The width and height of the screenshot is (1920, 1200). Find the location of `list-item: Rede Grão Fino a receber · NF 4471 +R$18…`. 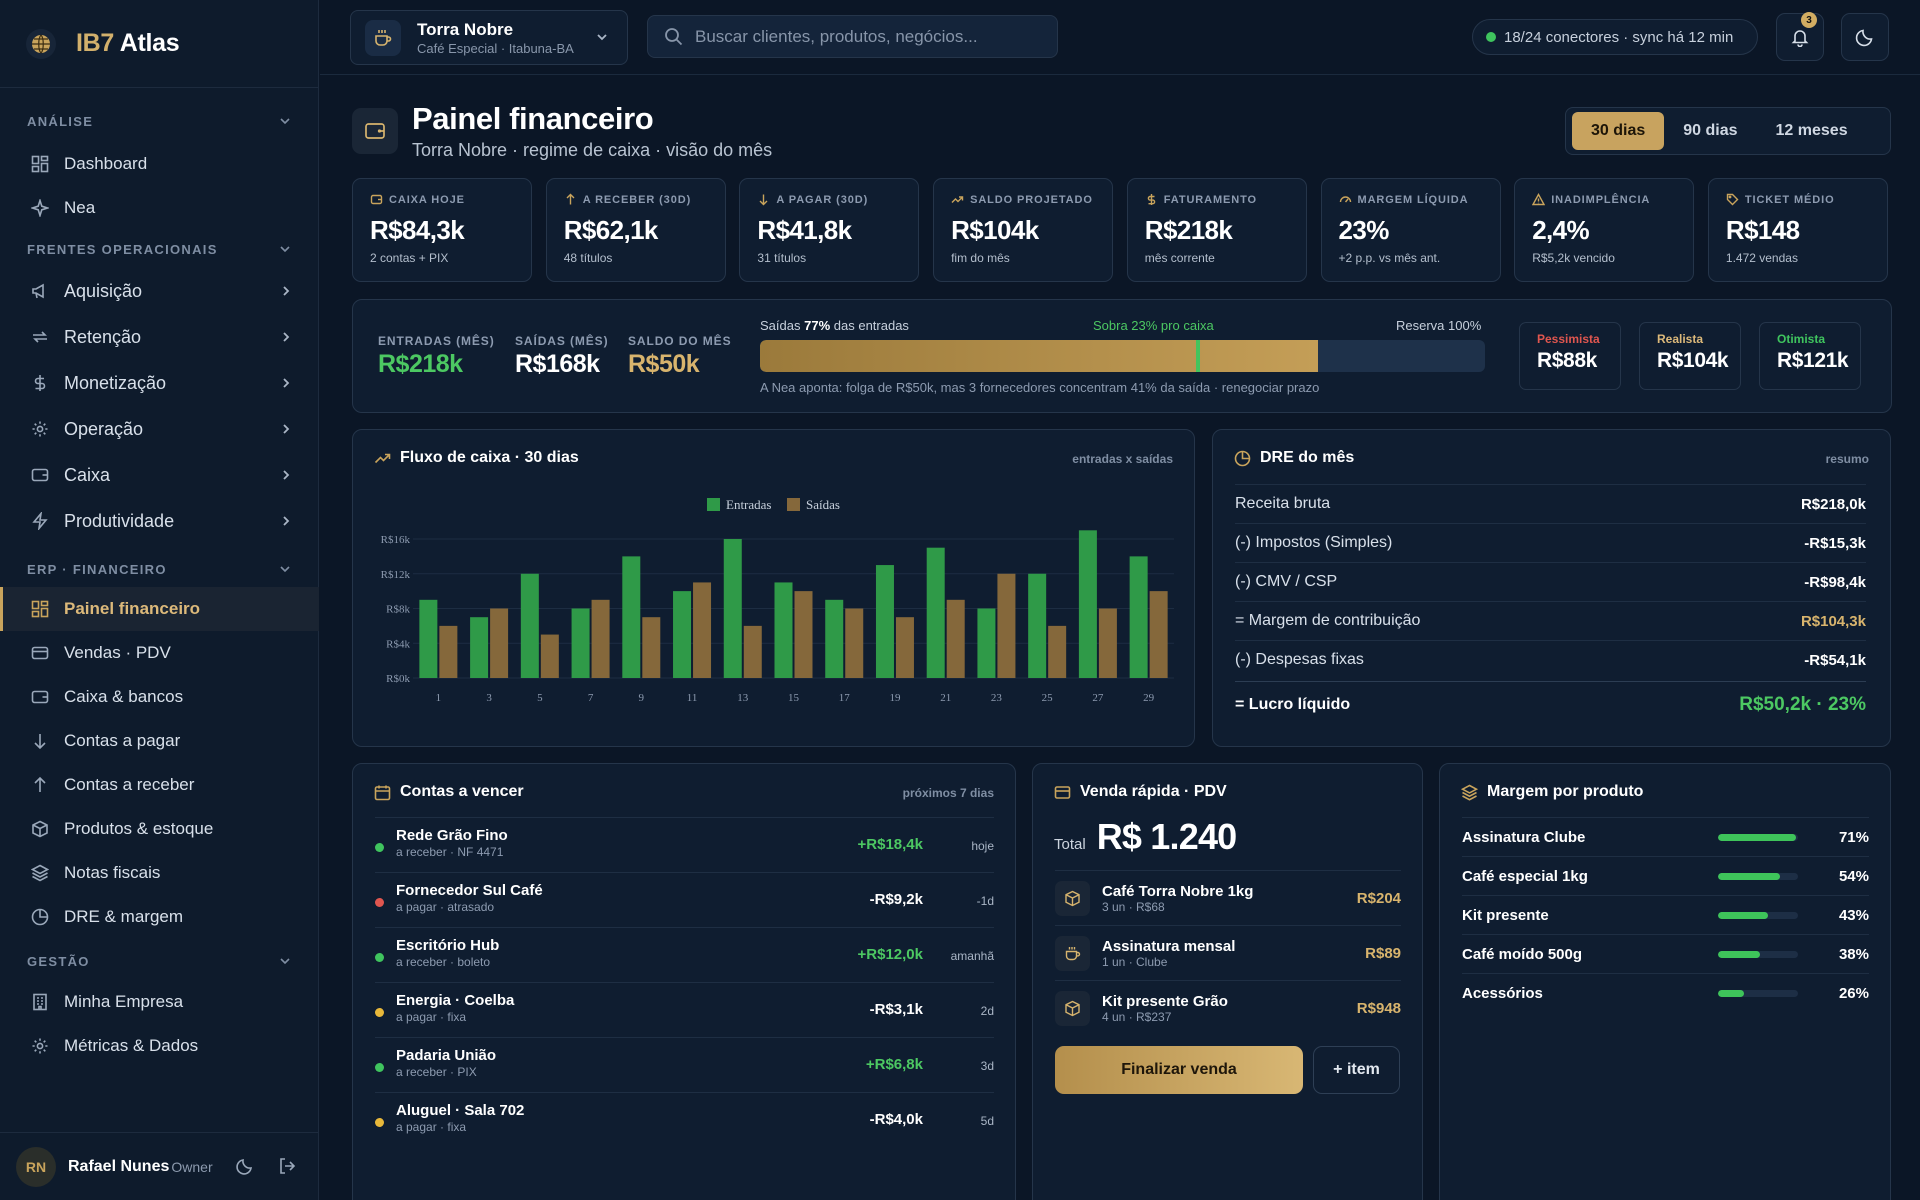

list-item: Rede Grão Fino a receber · NF 4471 +R$18… is located at coordinates (684, 844).